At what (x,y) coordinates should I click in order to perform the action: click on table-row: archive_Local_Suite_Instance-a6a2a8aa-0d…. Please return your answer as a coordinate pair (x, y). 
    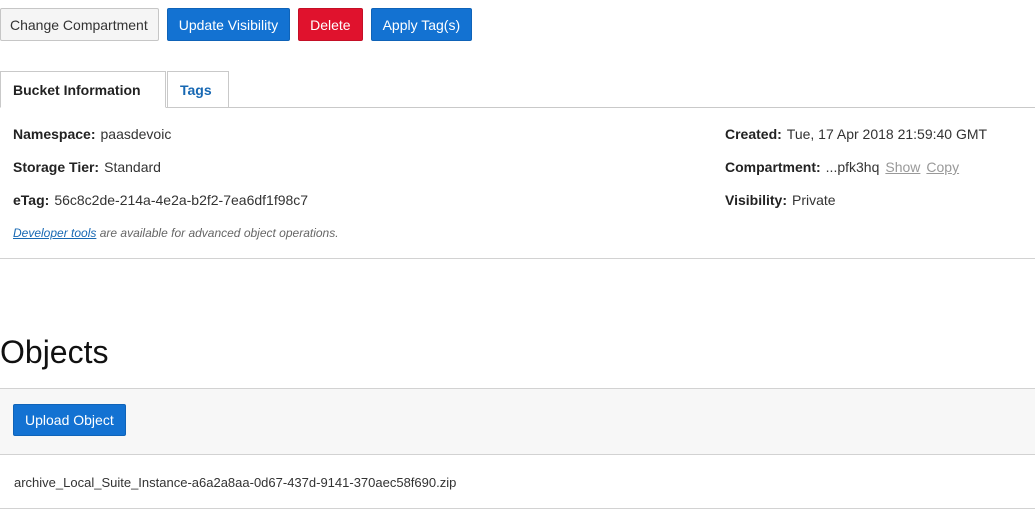
    Looking at the image, I should click on (517, 482).